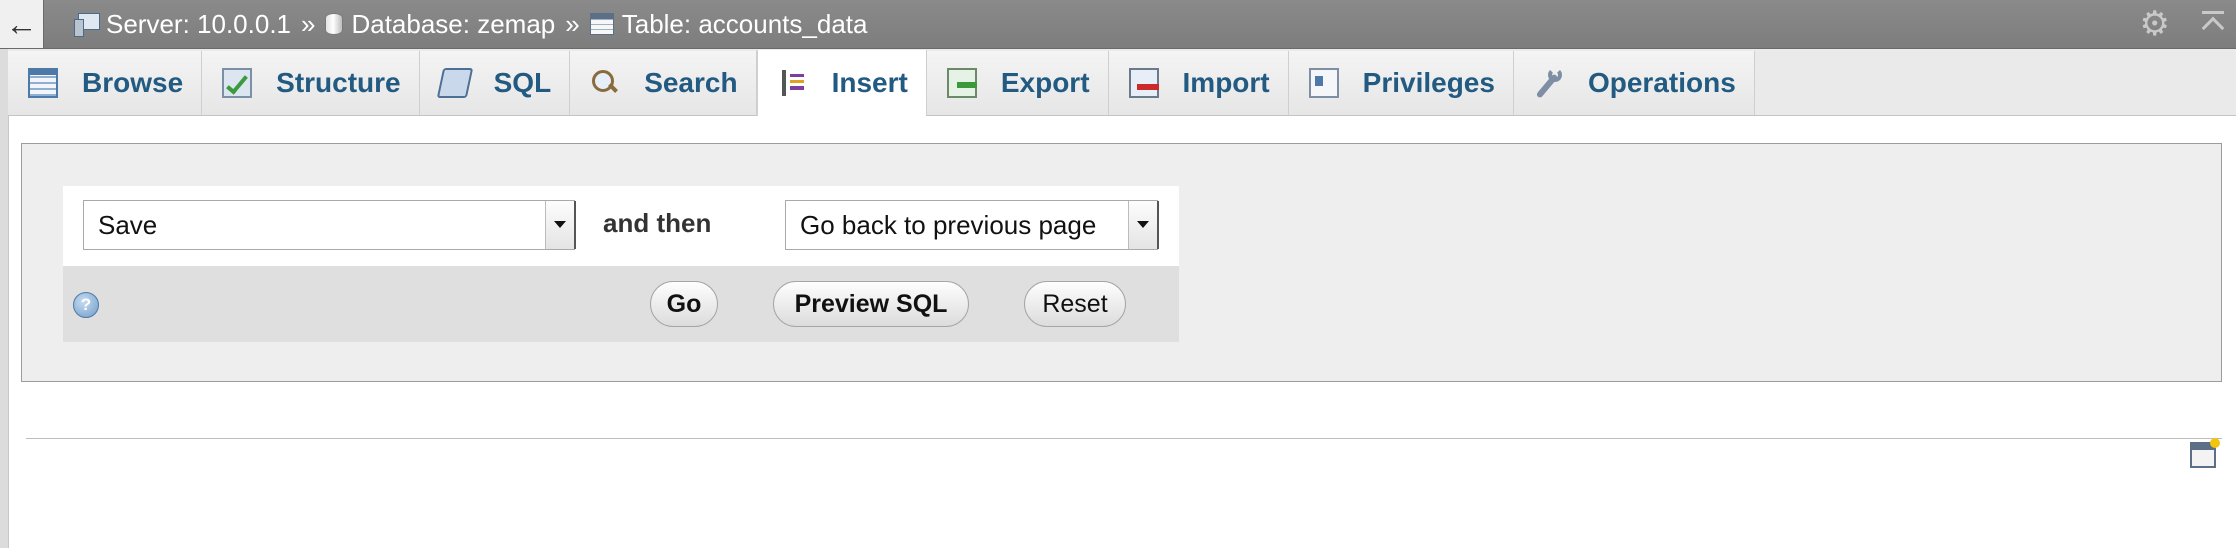 The width and height of the screenshot is (2236, 548). What do you see at coordinates (948, 224) in the screenshot?
I see `after-insert-select-value: Go back to previous page` at bounding box center [948, 224].